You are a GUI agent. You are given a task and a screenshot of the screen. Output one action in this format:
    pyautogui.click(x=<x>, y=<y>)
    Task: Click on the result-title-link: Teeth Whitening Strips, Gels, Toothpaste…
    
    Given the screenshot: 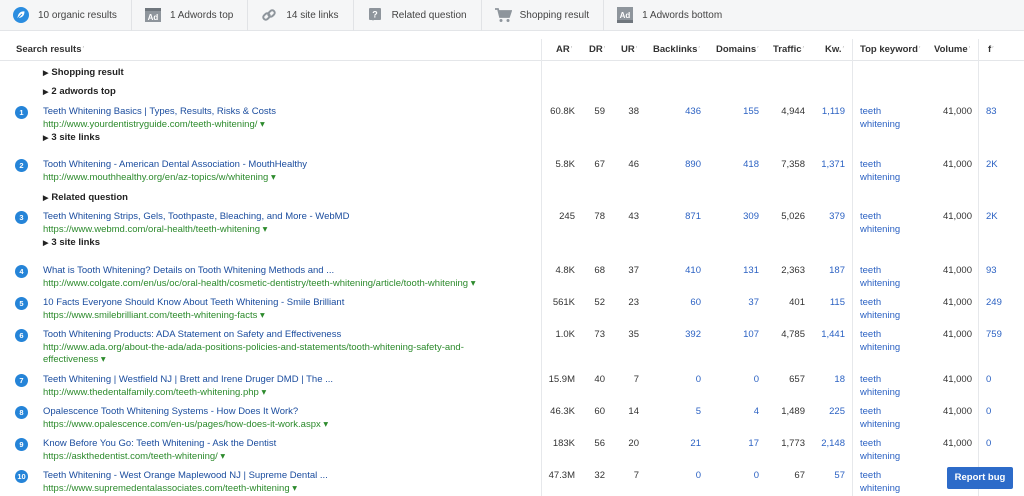 What is the action you would take?
    pyautogui.click(x=196, y=216)
    